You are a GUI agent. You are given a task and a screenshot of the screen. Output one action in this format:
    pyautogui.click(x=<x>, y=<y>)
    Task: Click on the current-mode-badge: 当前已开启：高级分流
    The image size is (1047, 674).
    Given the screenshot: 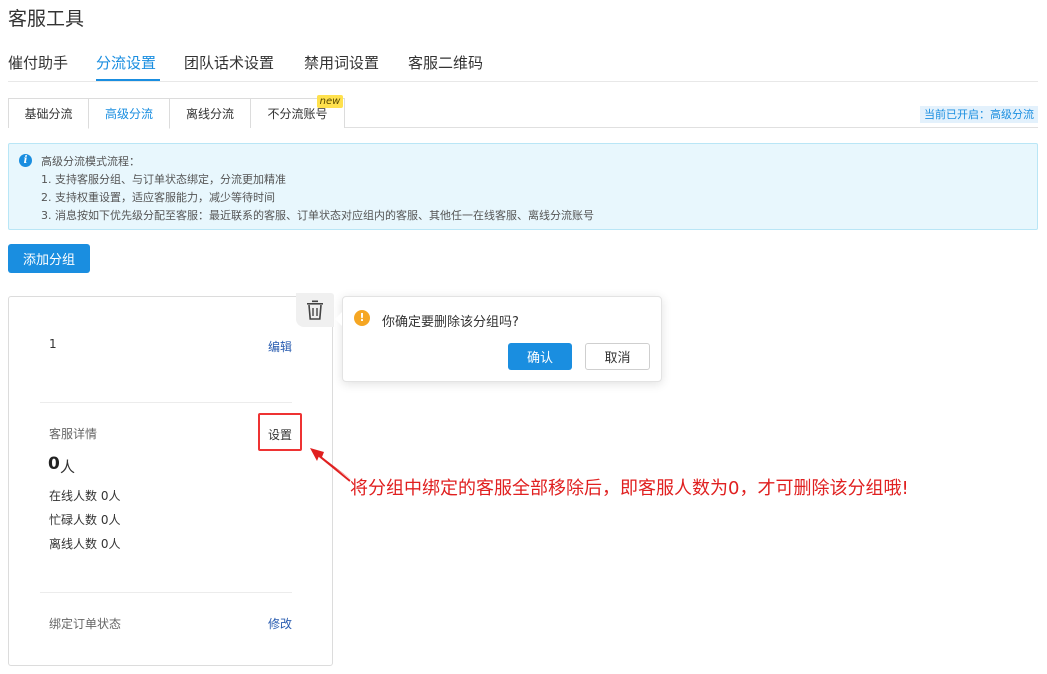 What is the action you would take?
    pyautogui.click(x=979, y=114)
    